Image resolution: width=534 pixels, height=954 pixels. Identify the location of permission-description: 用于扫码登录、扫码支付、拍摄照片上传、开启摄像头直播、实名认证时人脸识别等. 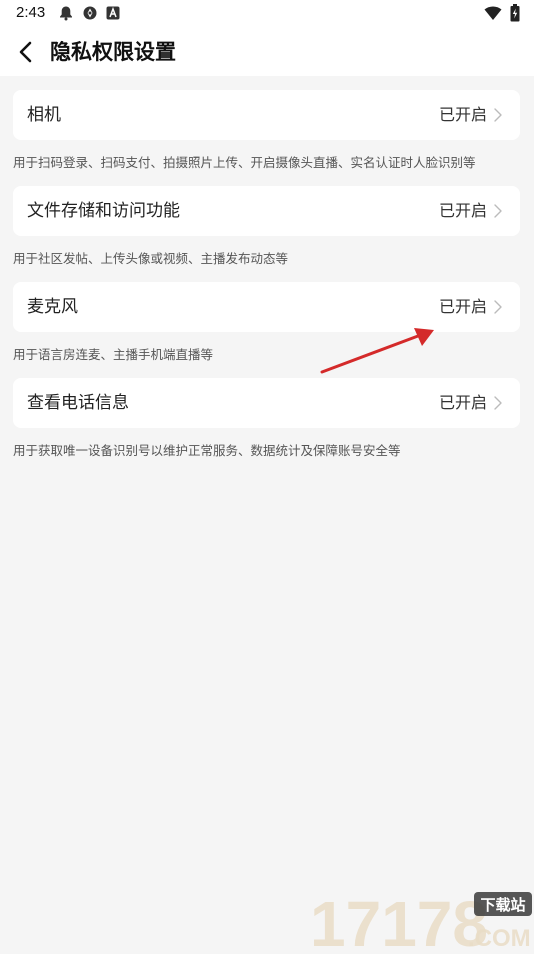
(244, 162).